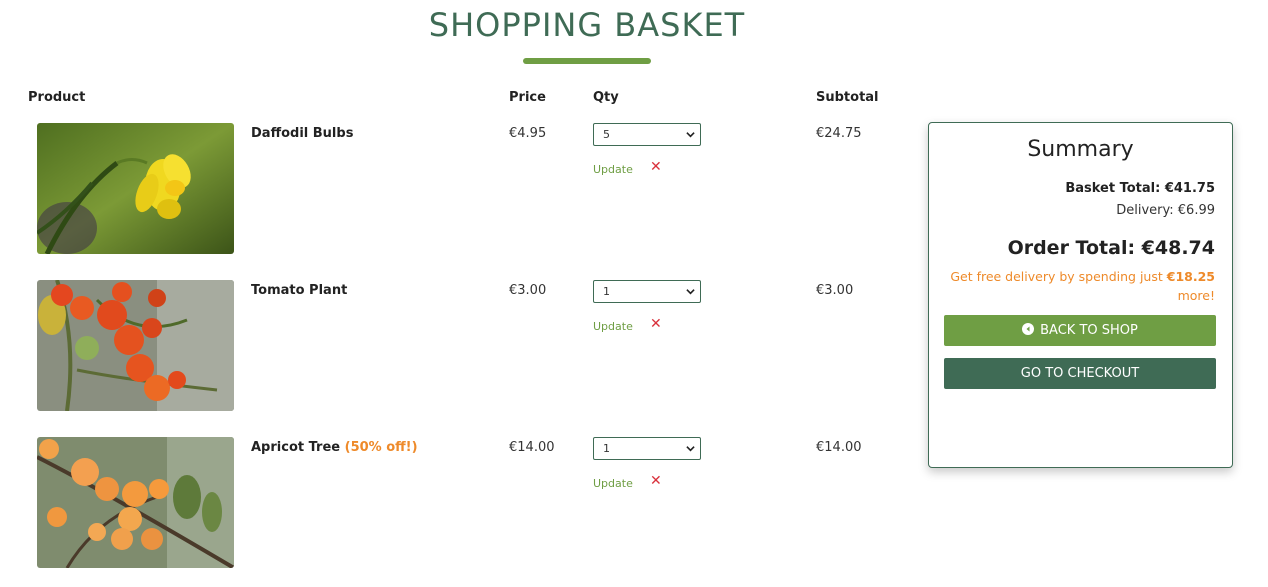 The height and width of the screenshot is (587, 1268). Describe the element at coordinates (1080, 373) in the screenshot. I see `go-to-checkout-button: GO TO CHECKOUT` at that location.